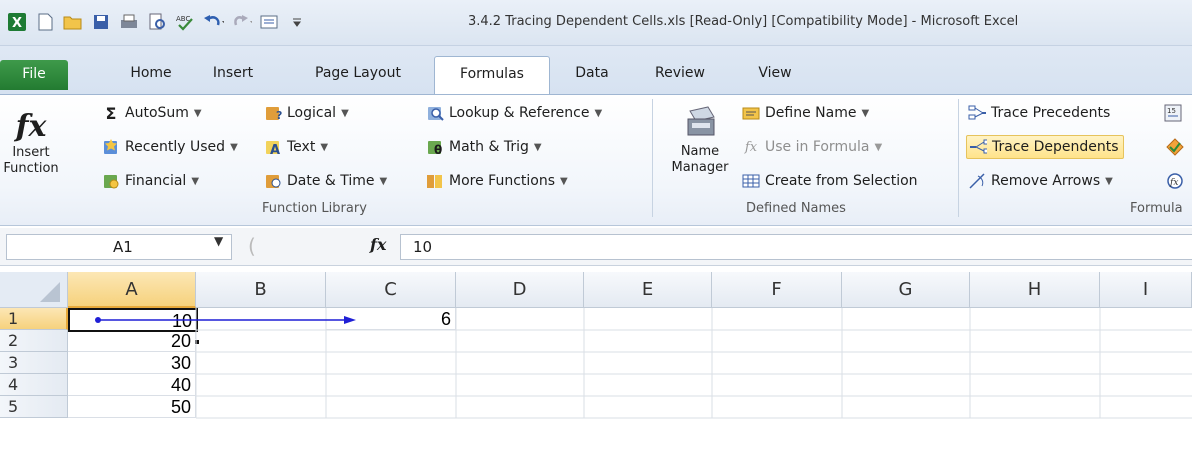  What do you see at coordinates (185, 22) in the screenshot?
I see `spelling-icon: ABC` at bounding box center [185, 22].